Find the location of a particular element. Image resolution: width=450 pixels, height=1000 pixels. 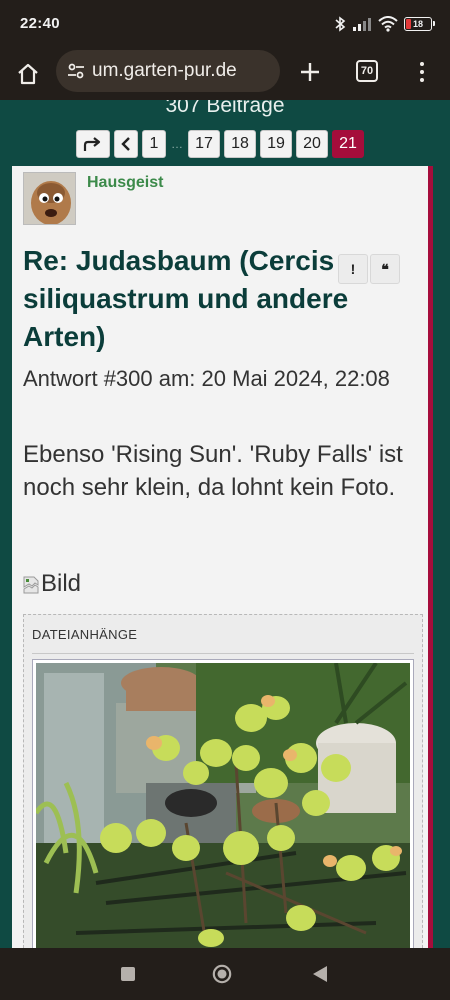

pagination: 1 … 17 18 19 20 21 is located at coordinates (222, 144).